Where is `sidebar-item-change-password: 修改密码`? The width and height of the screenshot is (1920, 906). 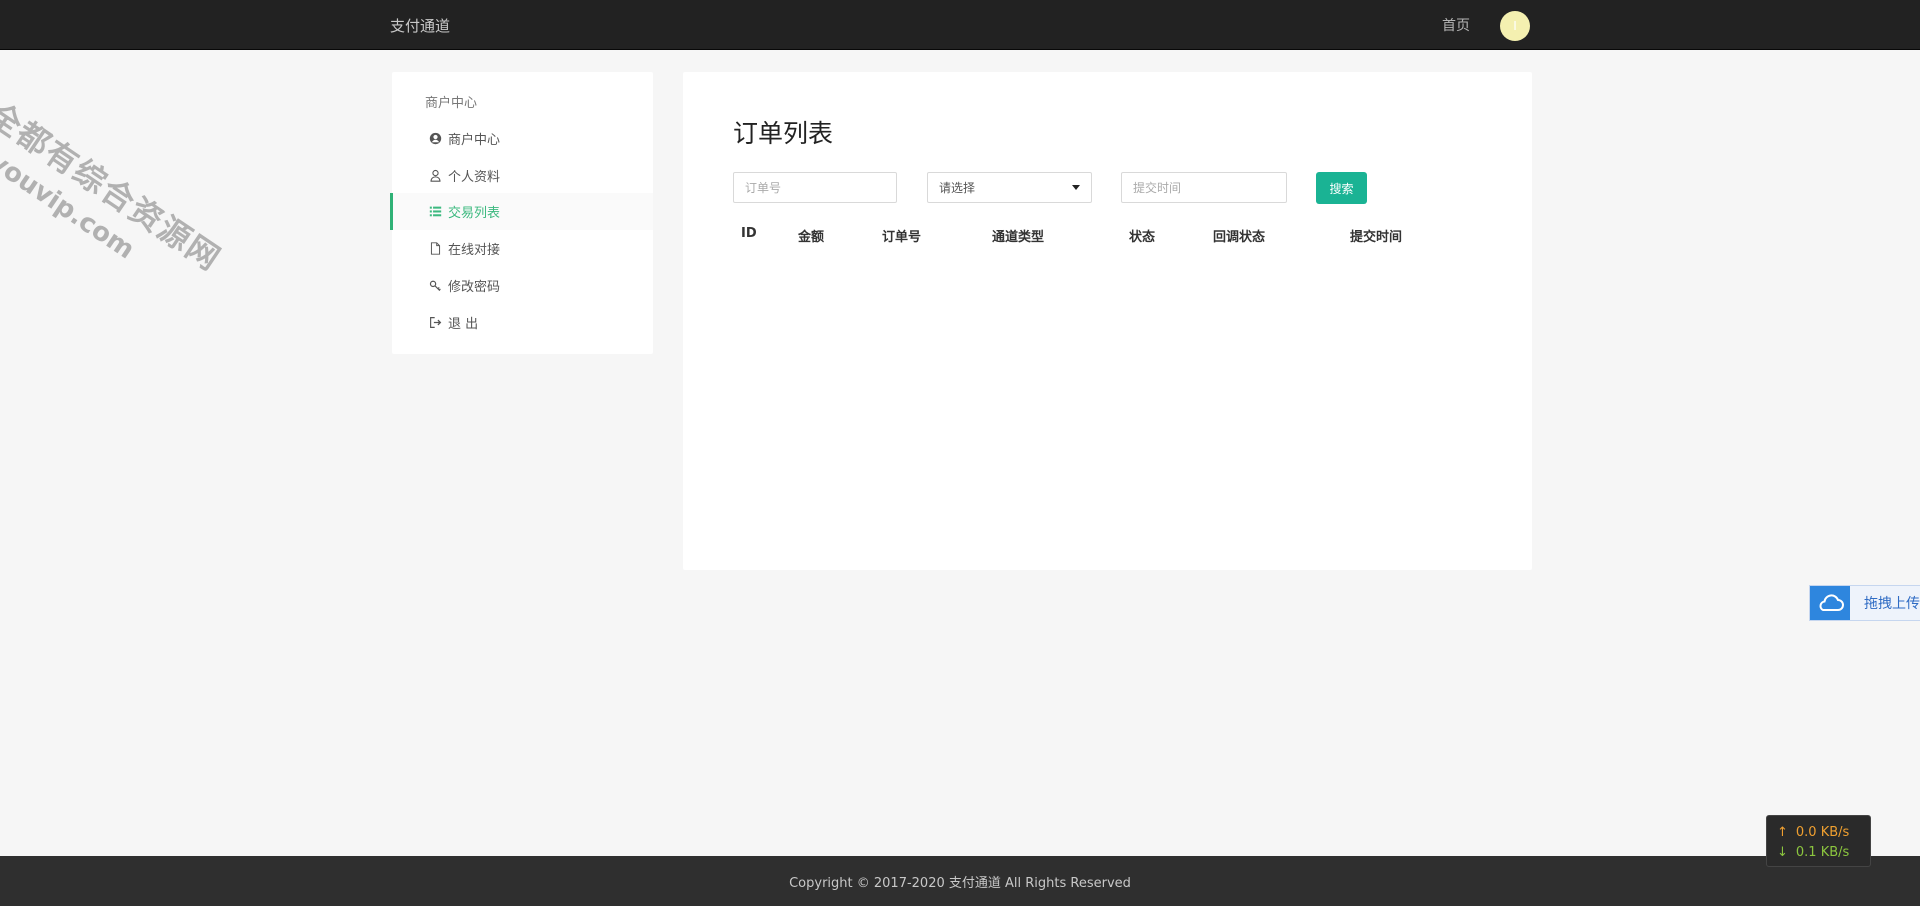 sidebar-item-change-password: 修改密码 is located at coordinates (522, 285).